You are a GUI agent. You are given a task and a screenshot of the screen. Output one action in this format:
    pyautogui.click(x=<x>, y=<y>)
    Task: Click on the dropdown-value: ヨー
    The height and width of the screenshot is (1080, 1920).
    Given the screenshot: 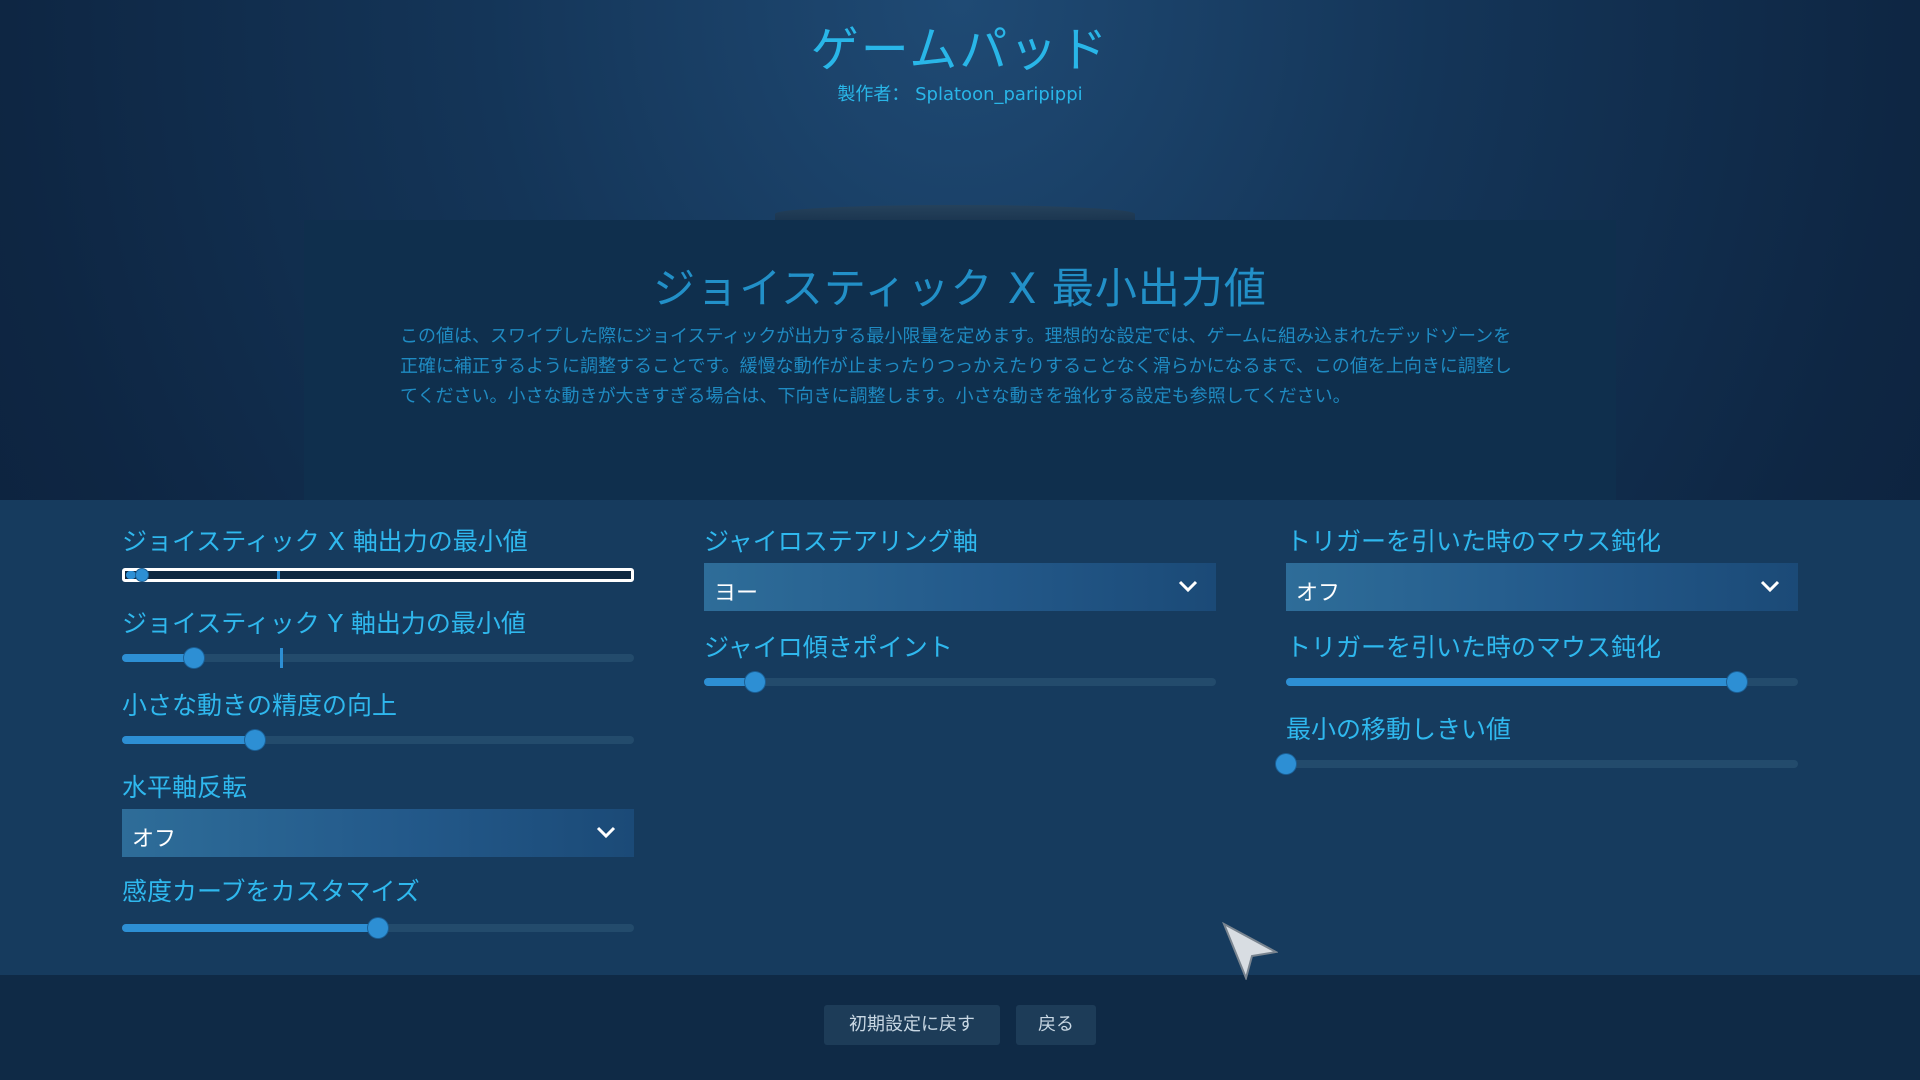 What is the action you would take?
    pyautogui.click(x=736, y=593)
    